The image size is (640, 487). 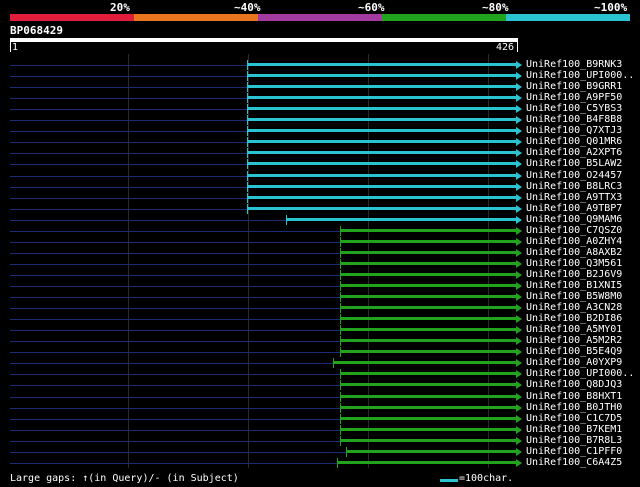 What do you see at coordinates (574, 429) in the screenshot?
I see `hit-link: UniRef100_B7KEM1` at bounding box center [574, 429].